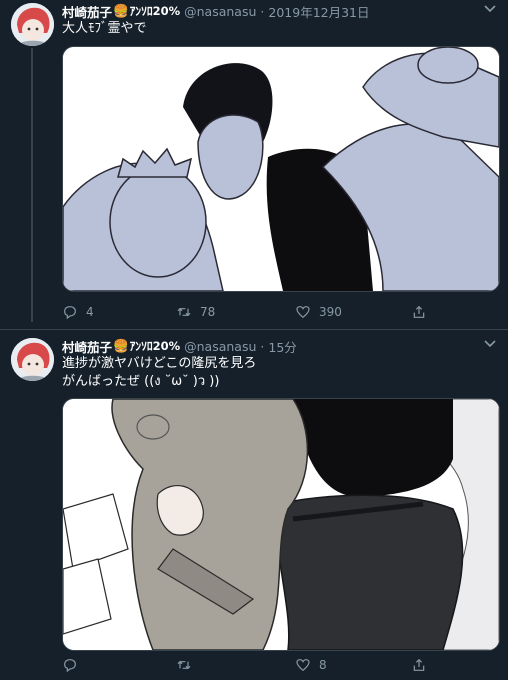  I want to click on tweet-text-line-2: がんばったぜ ((ง ˘ω˘ )ว )), so click(141, 381).